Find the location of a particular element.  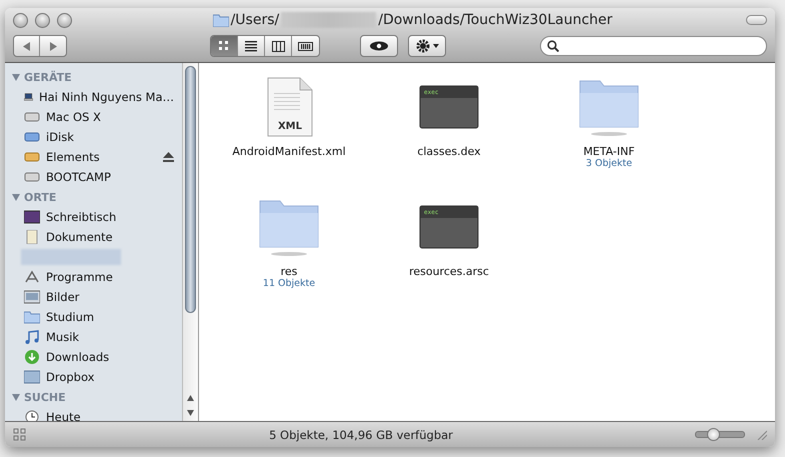

eye-icon is located at coordinates (379, 46).